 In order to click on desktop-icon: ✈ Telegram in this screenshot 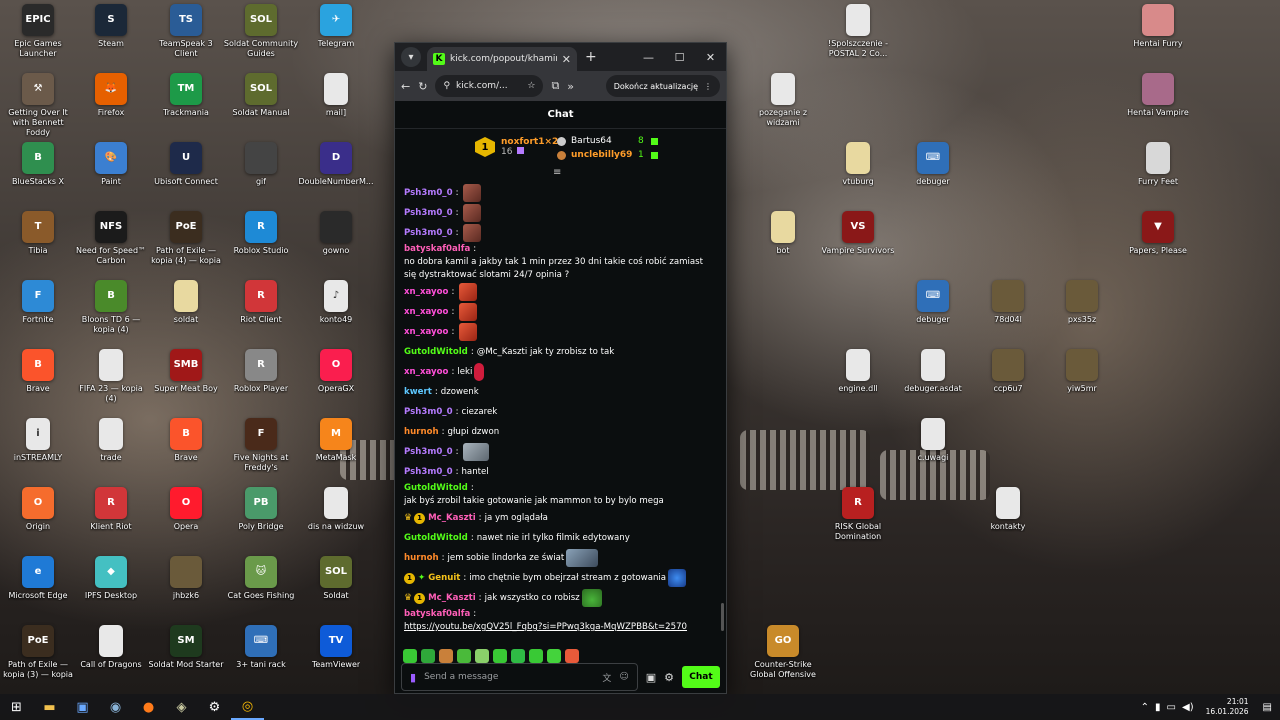, I will do `click(336, 37)`.